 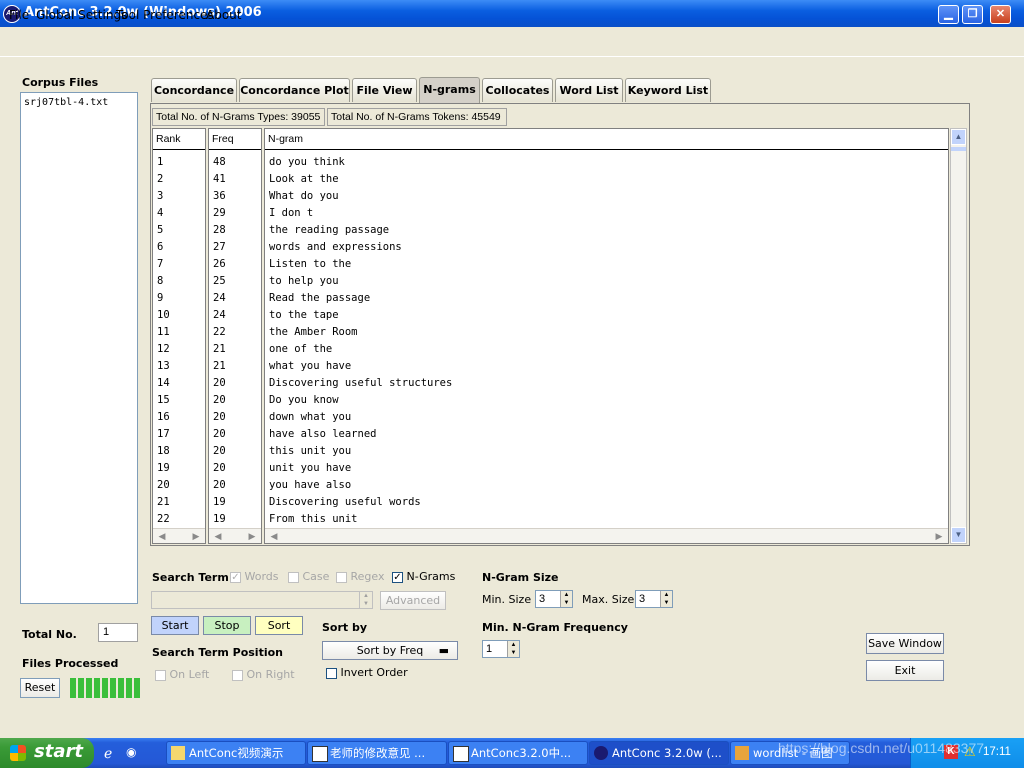 What do you see at coordinates (608, 213) in the screenshot?
I see `ngram-cell: I don t` at bounding box center [608, 213].